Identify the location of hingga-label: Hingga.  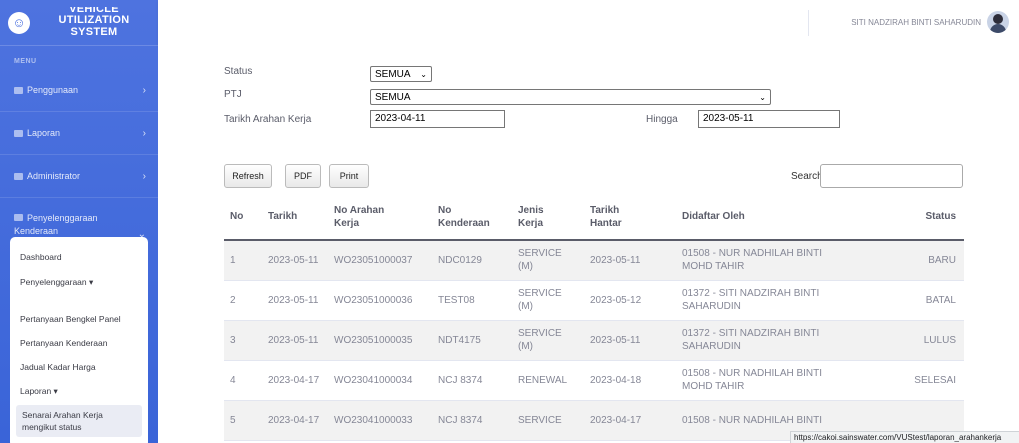
(662, 119).